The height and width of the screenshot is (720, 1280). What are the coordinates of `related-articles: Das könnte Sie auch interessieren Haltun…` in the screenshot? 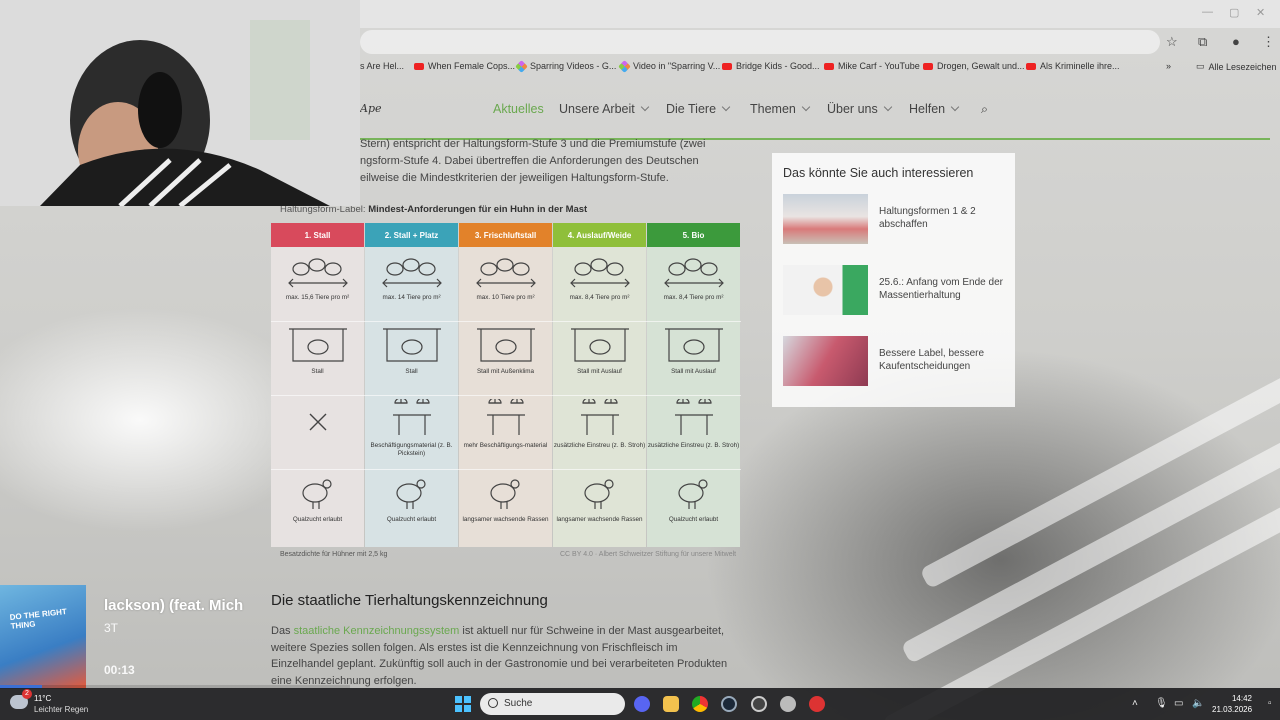 It's located at (893, 280).